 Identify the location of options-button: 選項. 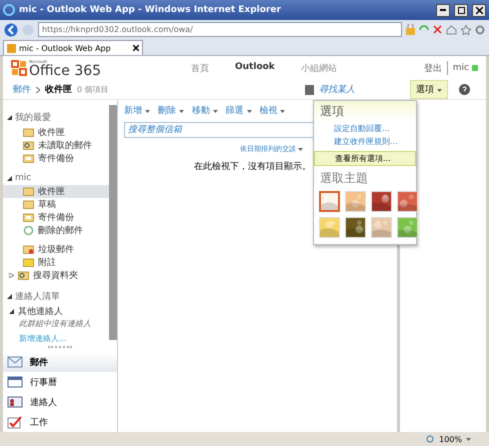
(429, 89).